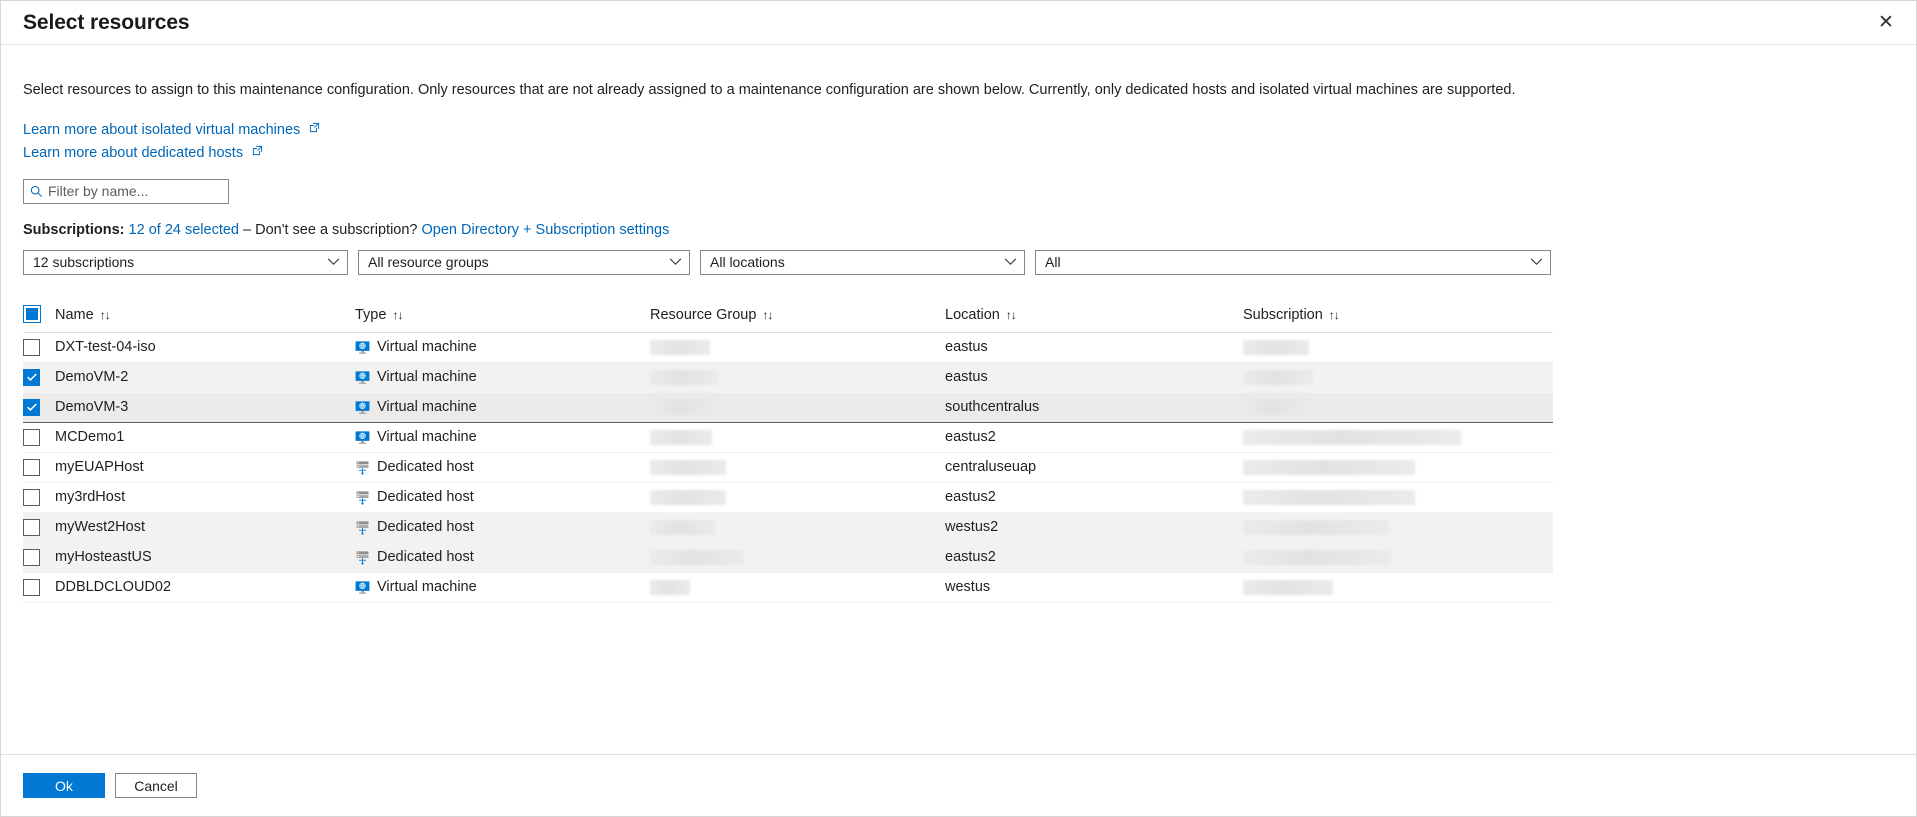  Describe the element at coordinates (205, 318) in the screenshot. I see `column-header-name: Name ↑↓` at that location.